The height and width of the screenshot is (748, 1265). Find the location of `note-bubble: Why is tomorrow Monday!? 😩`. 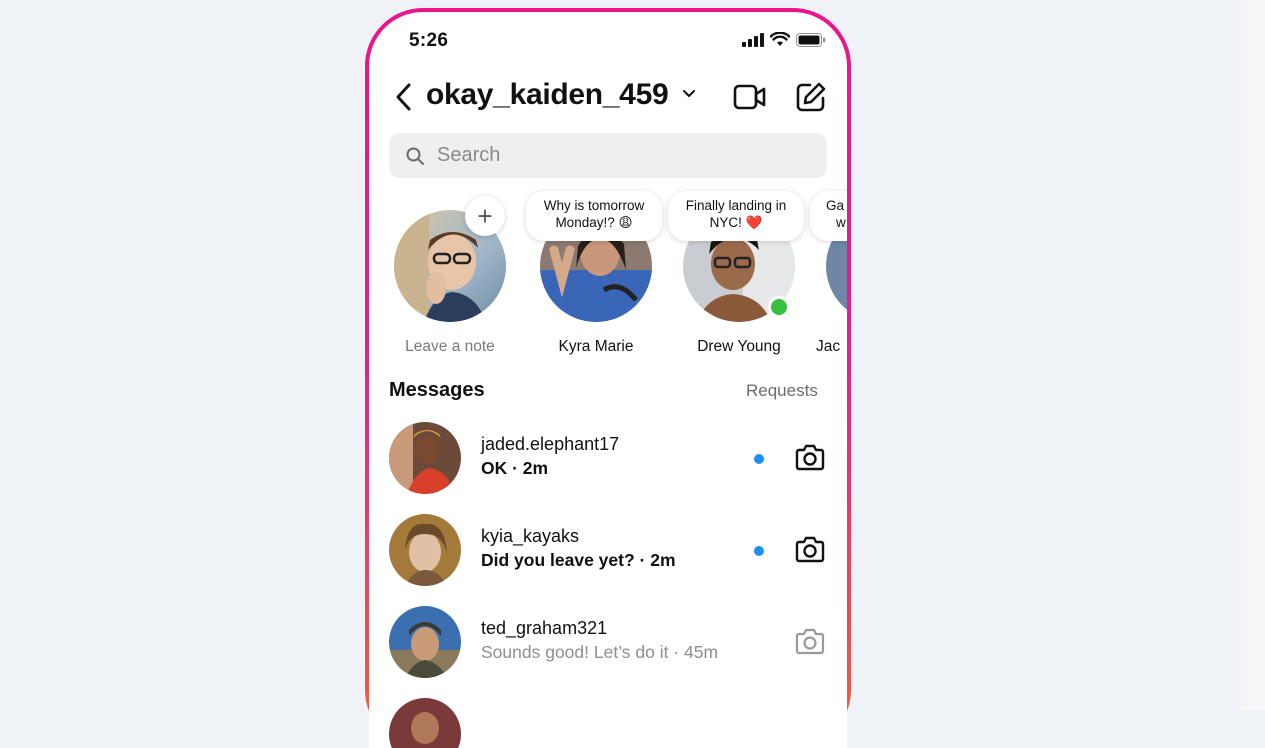

note-bubble: Why is tomorrow Monday!? 😩 is located at coordinates (594, 216).